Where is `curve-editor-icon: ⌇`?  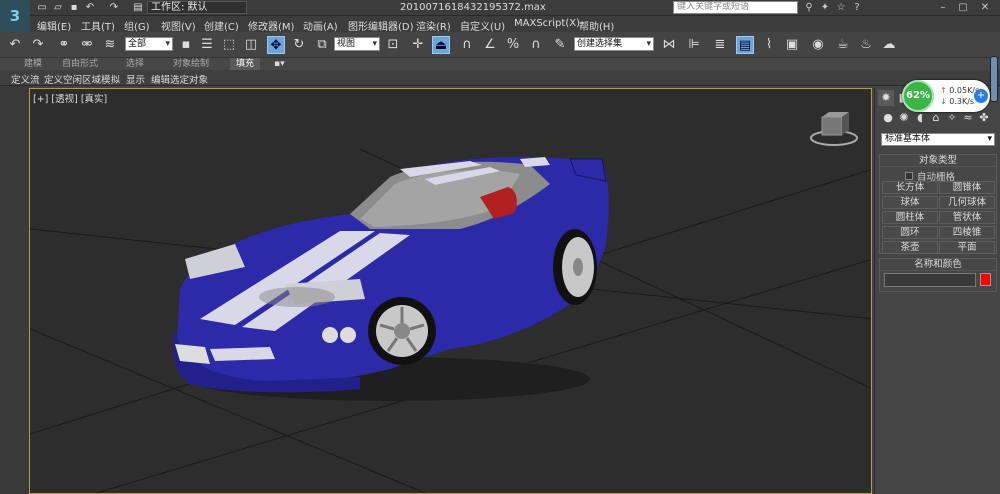 curve-editor-icon: ⌇ is located at coordinates (769, 45).